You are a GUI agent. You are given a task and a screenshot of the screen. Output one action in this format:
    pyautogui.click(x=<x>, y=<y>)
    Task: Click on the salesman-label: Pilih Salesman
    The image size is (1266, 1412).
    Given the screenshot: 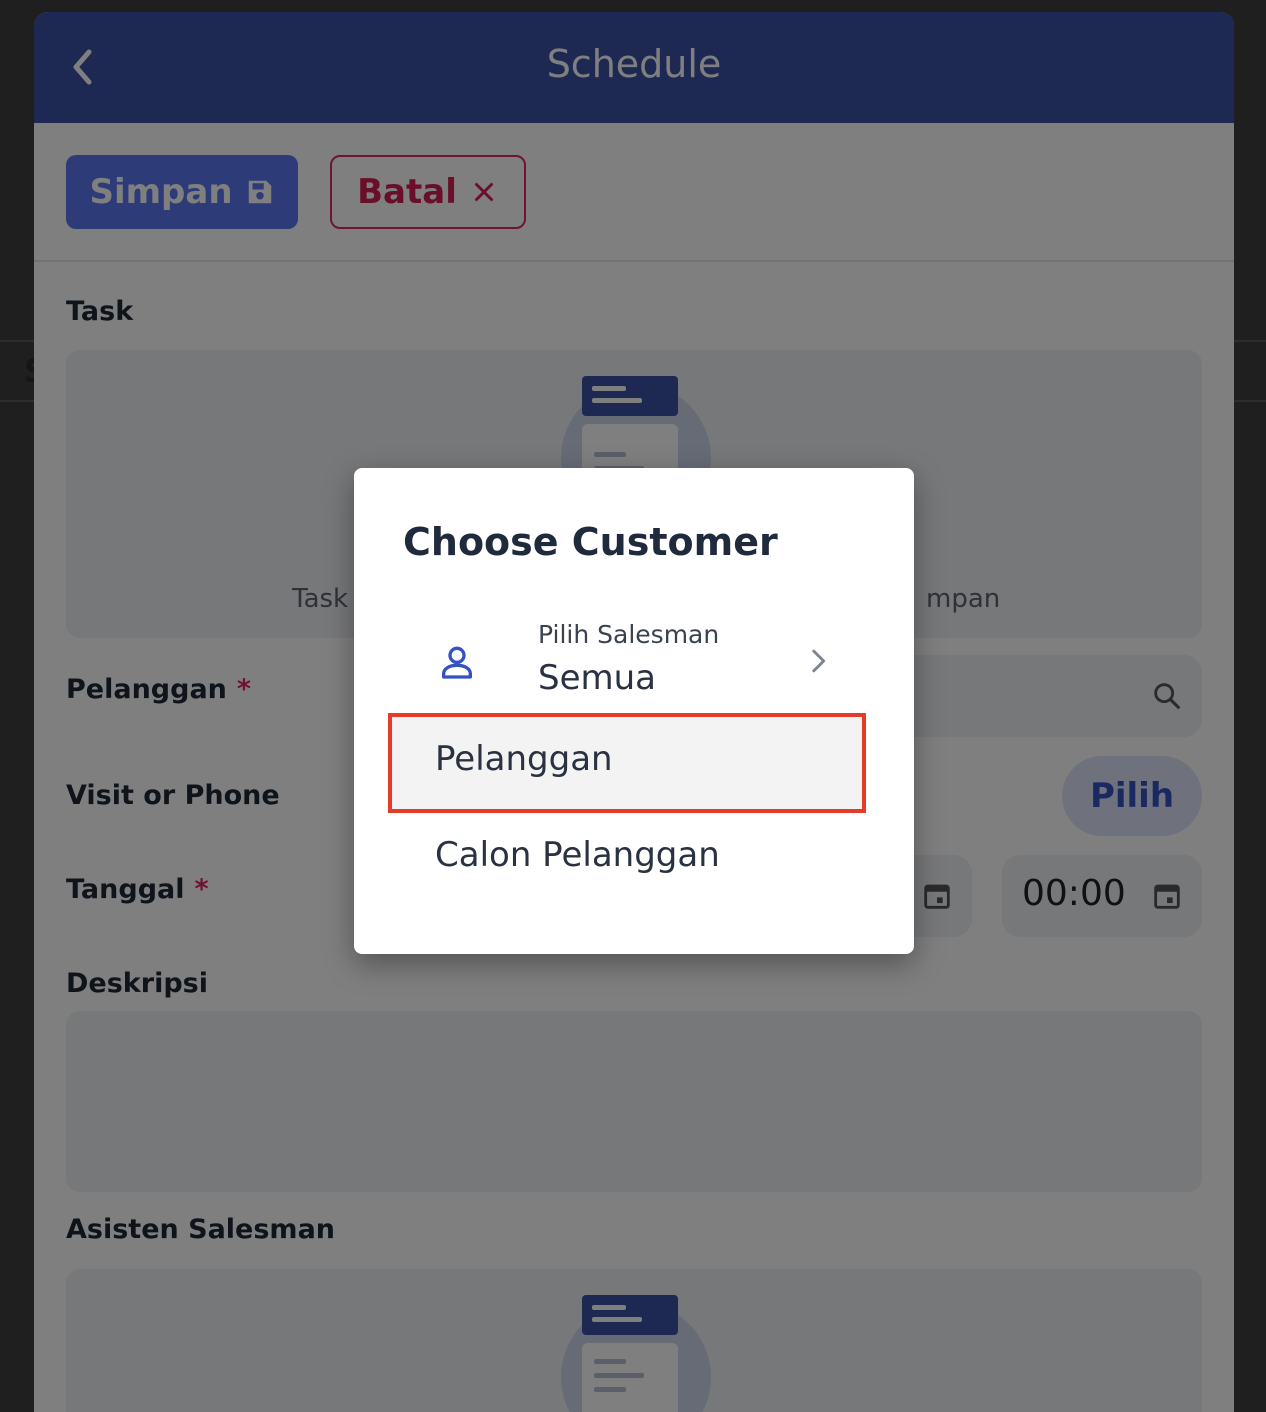 What is the action you would take?
    pyautogui.click(x=629, y=634)
    